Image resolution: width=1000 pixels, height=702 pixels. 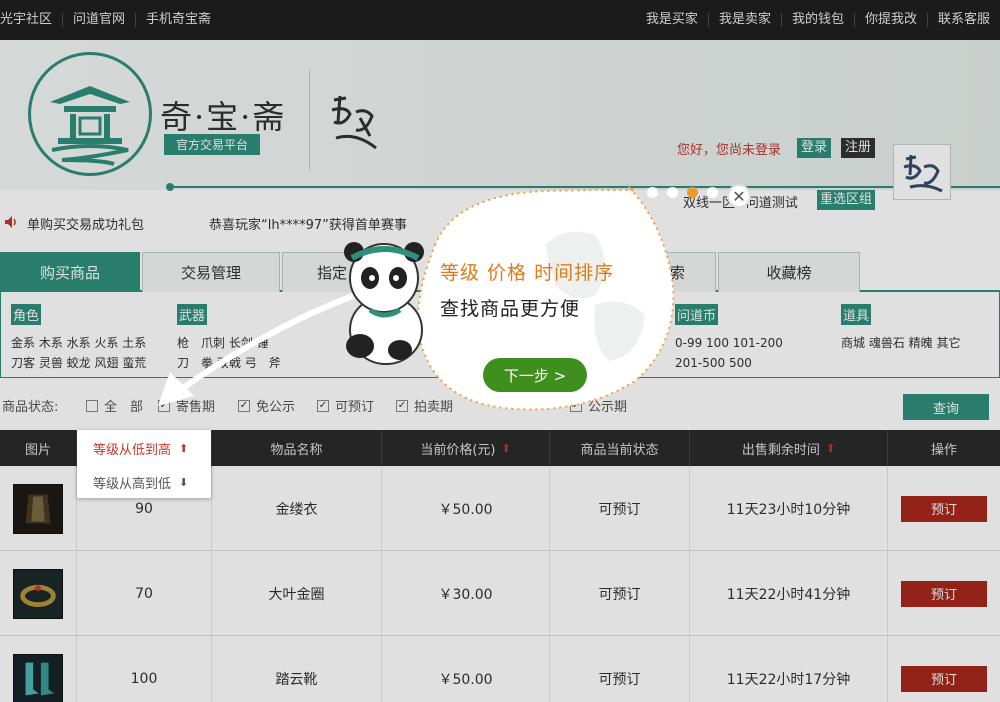 I want to click on item-name: 金缕衣, so click(x=297, y=508).